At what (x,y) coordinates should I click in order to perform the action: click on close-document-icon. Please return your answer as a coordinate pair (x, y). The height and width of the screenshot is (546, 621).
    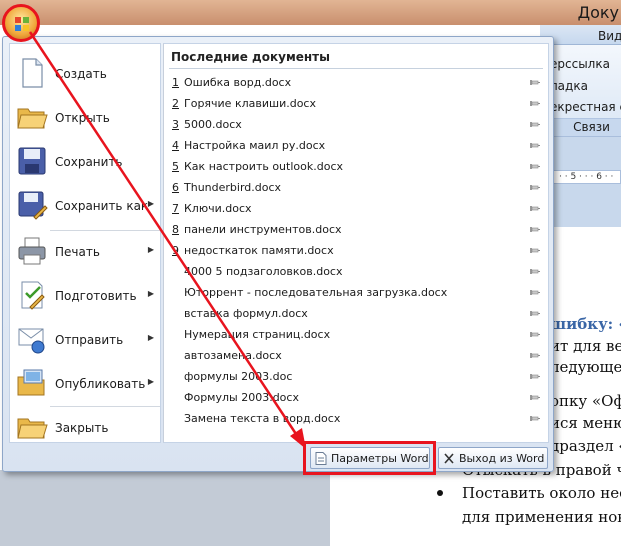
    Looking at the image, I should click on (32, 428).